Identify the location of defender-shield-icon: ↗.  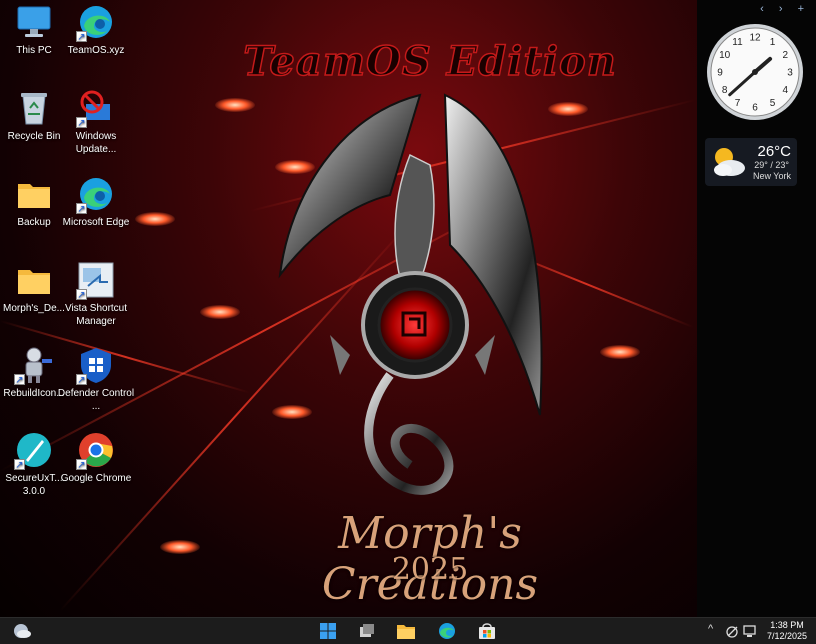
(96, 365).